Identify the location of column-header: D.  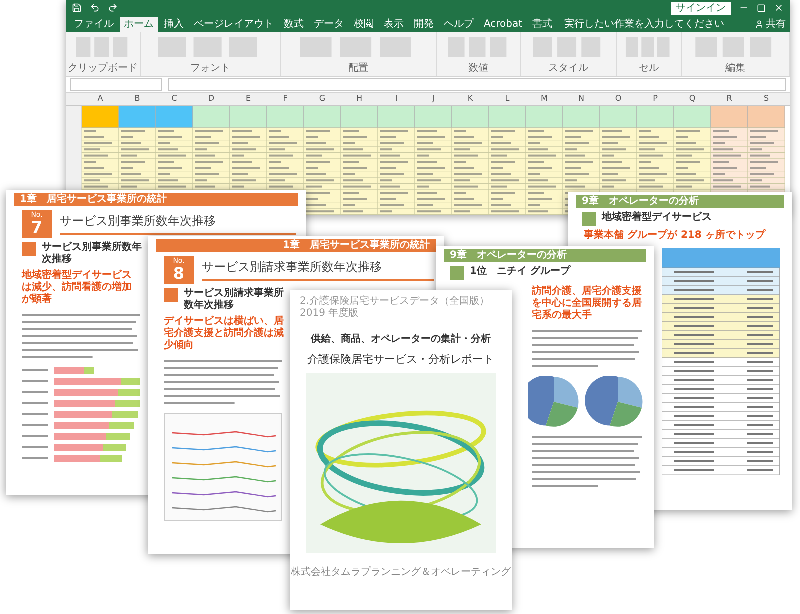
(211, 98).